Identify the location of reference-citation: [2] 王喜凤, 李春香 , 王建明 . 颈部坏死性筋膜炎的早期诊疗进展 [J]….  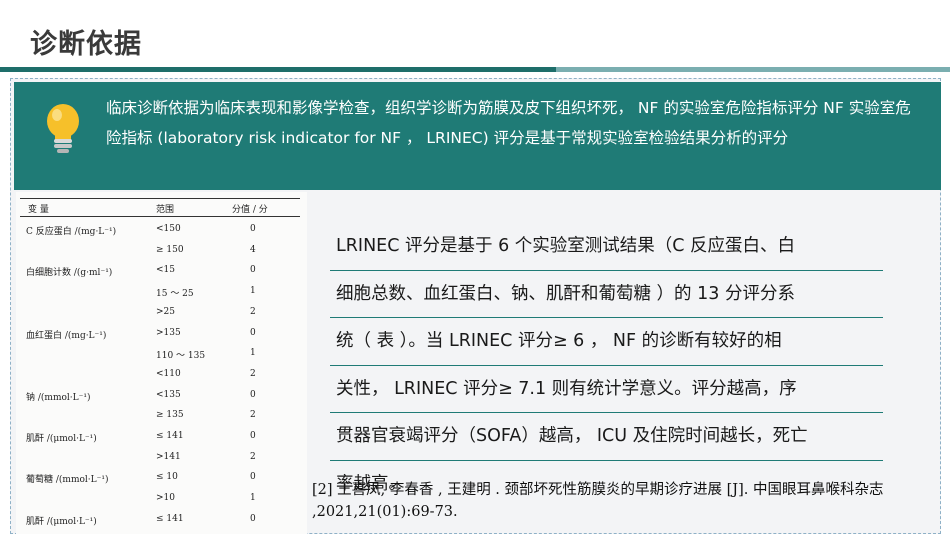
(598, 501).